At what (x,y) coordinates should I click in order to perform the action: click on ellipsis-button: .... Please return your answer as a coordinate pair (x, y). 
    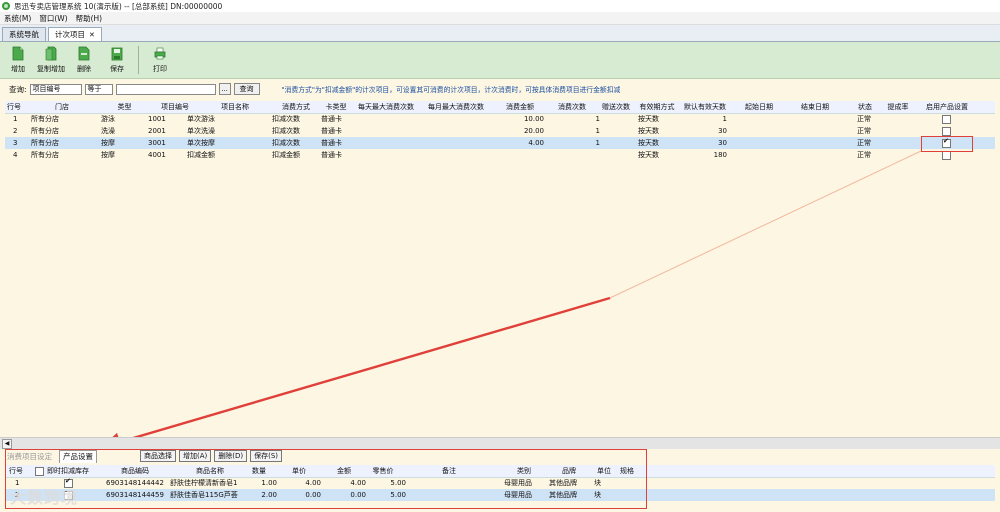
    Looking at the image, I should click on (224, 89).